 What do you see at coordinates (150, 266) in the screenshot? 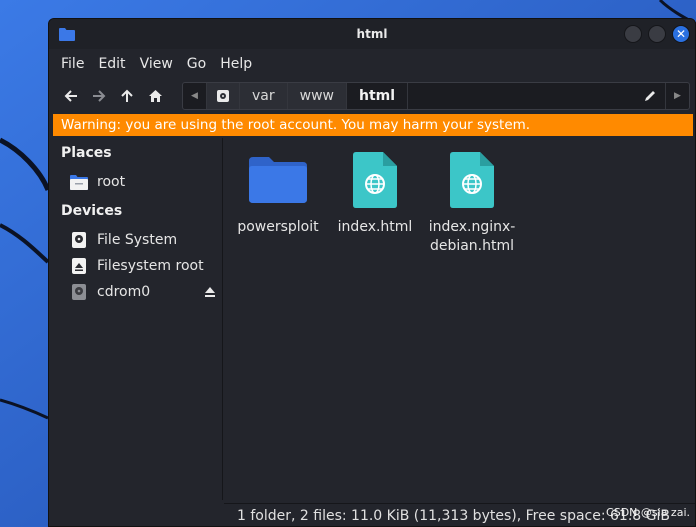
I see `sidebar-item-label: Filesystem root` at bounding box center [150, 266].